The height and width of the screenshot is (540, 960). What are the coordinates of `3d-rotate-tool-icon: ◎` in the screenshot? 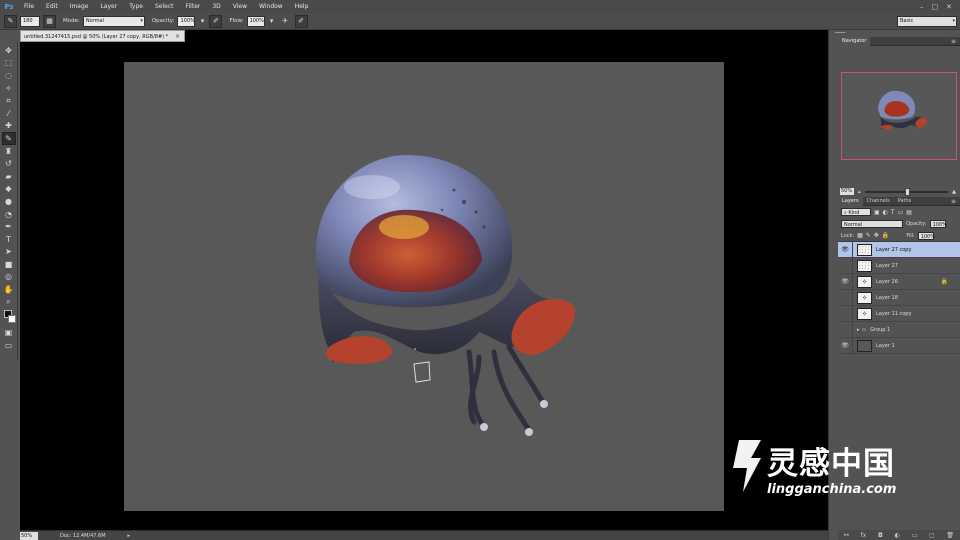 It's located at (9, 277).